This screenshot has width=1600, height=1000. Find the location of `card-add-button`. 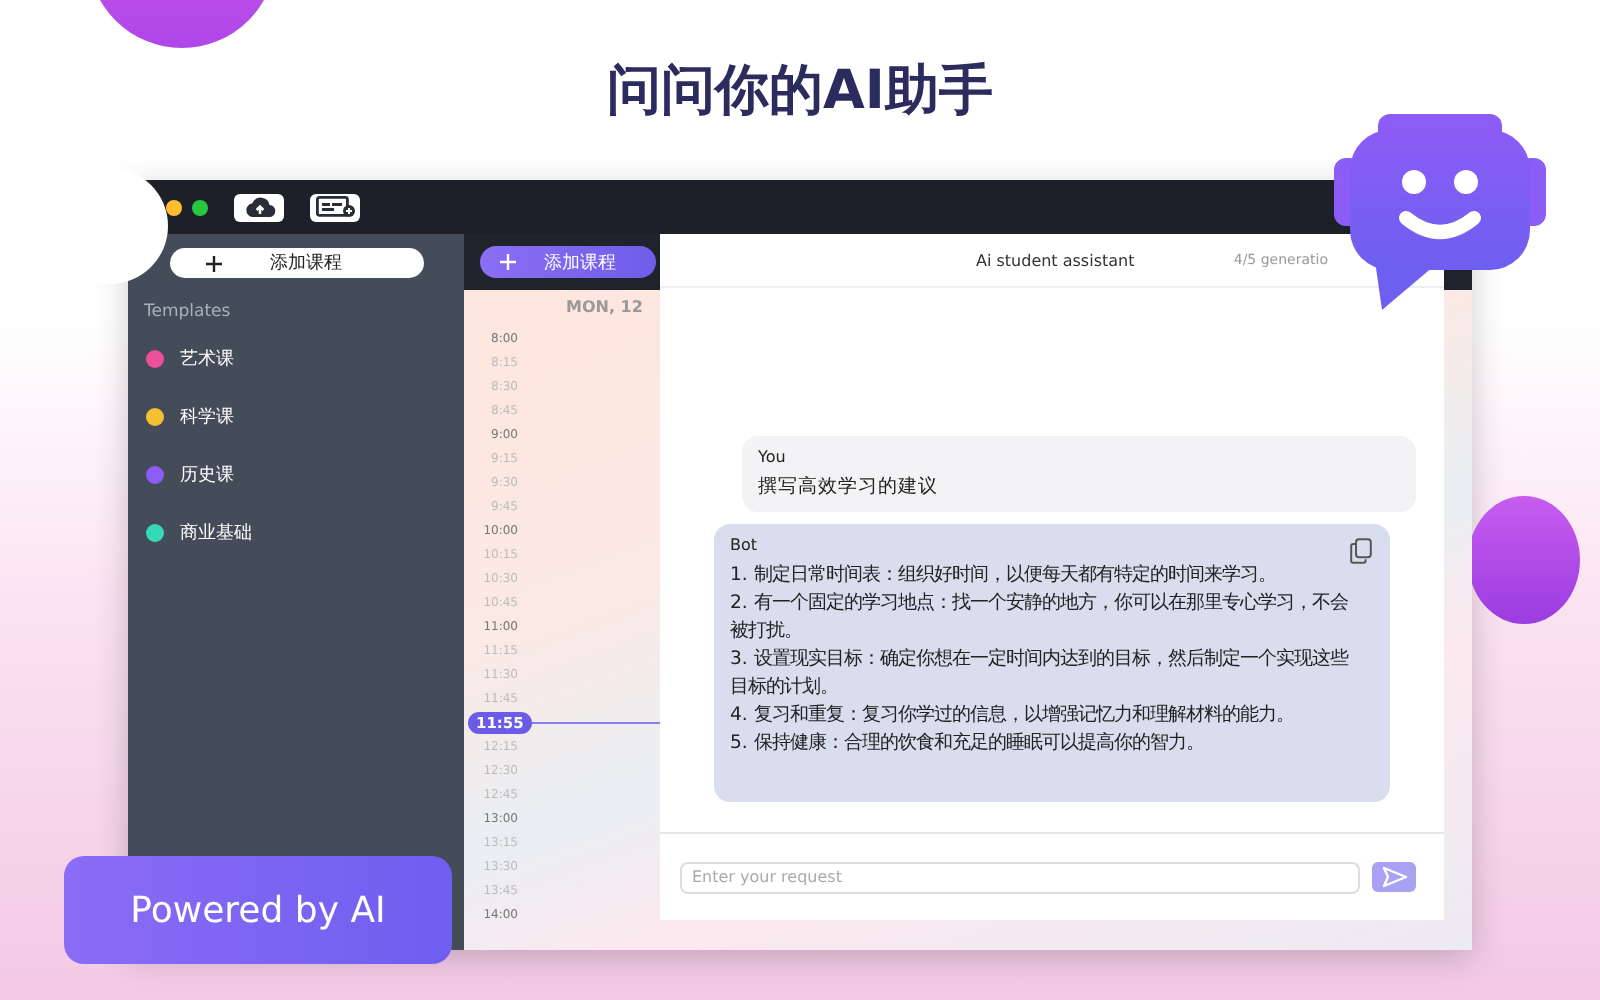

card-add-button is located at coordinates (335, 207).